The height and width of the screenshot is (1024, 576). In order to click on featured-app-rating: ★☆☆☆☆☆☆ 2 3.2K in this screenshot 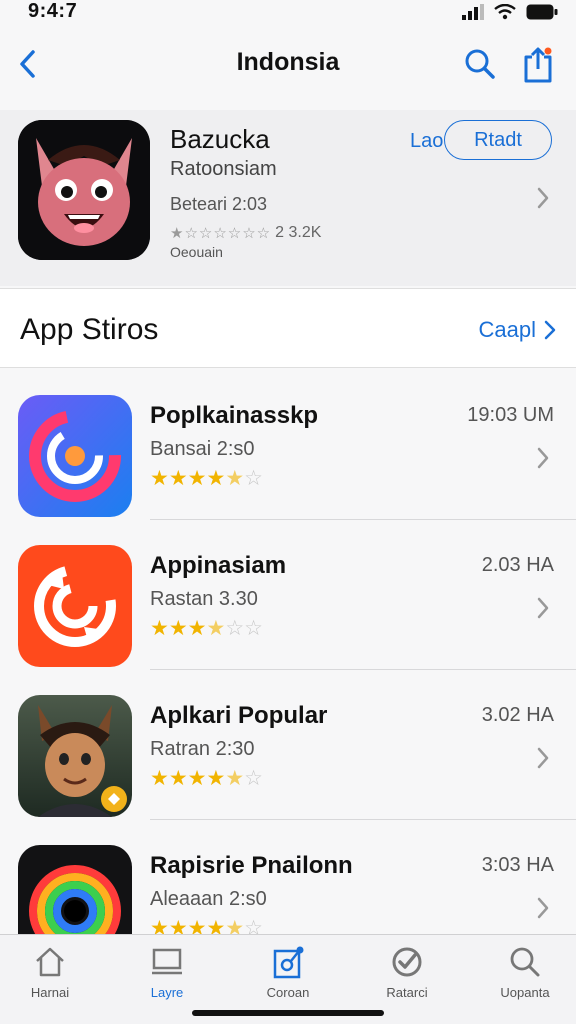, I will do `click(245, 233)`.